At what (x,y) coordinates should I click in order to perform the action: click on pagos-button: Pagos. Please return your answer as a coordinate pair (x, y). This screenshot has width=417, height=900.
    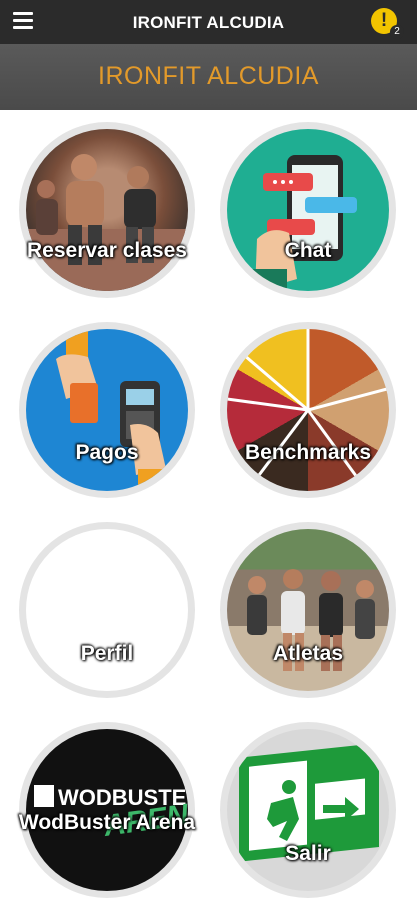
    Looking at the image, I should click on (107, 410).